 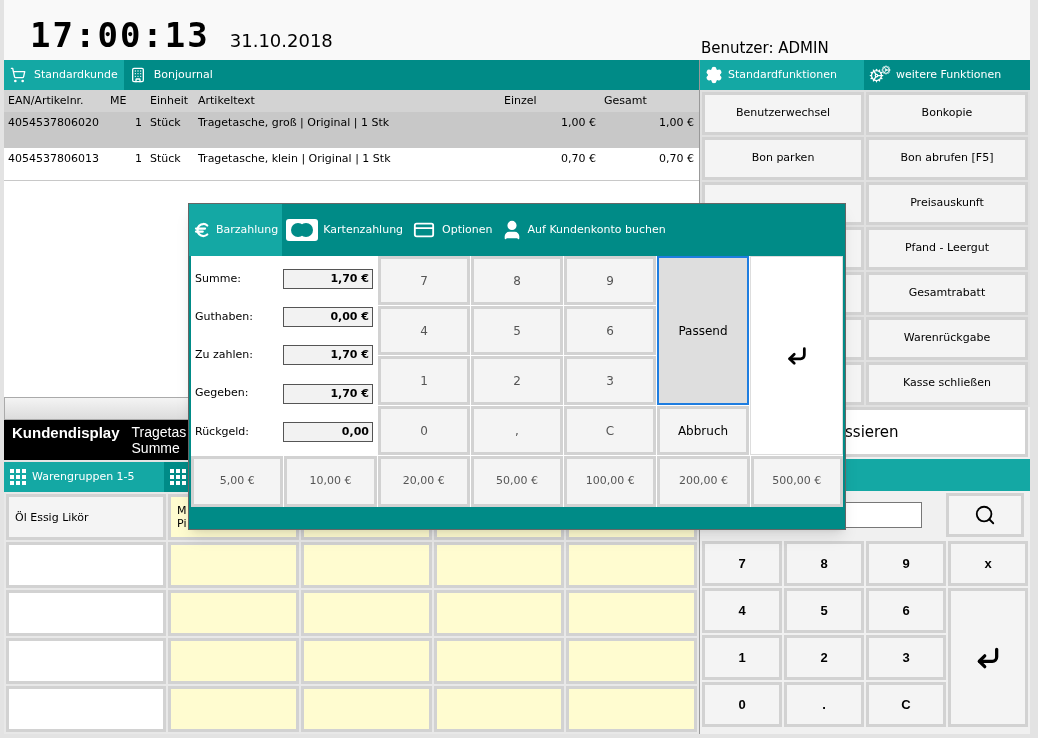 I want to click on column-header: Gesamt, so click(x=625, y=100).